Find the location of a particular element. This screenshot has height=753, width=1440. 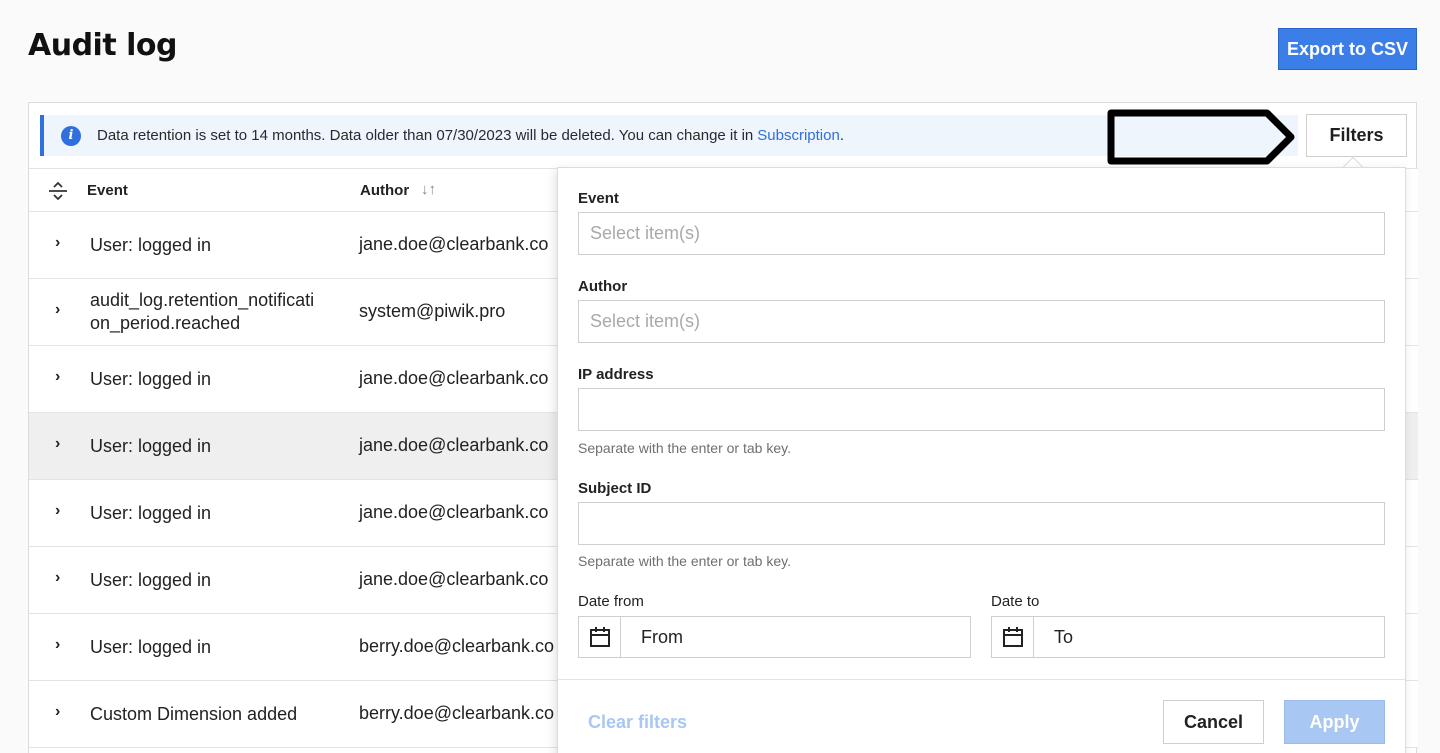

event-filter-input is located at coordinates (981, 233).